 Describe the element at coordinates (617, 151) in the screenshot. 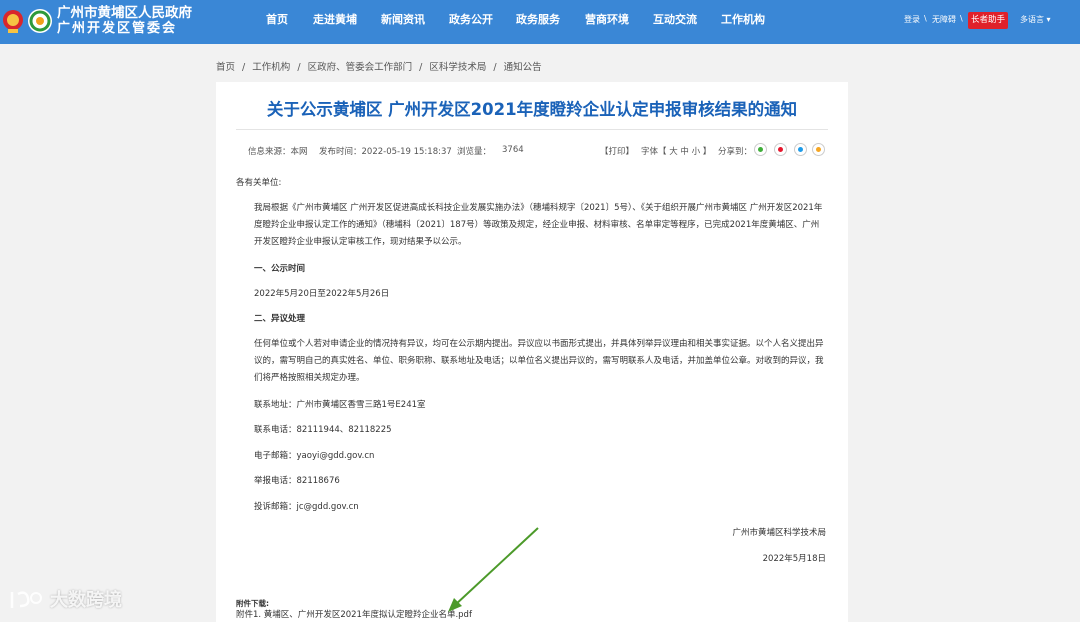

I see `print-button: 【打印】` at that location.